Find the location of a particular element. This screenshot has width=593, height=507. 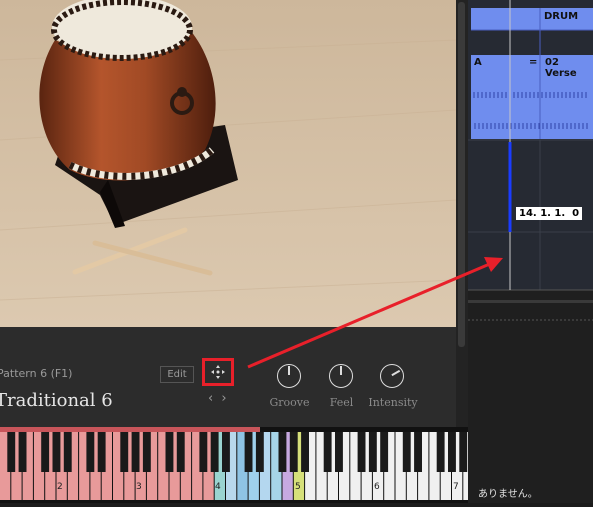

annotation-arrow is located at coordinates (375, 313).